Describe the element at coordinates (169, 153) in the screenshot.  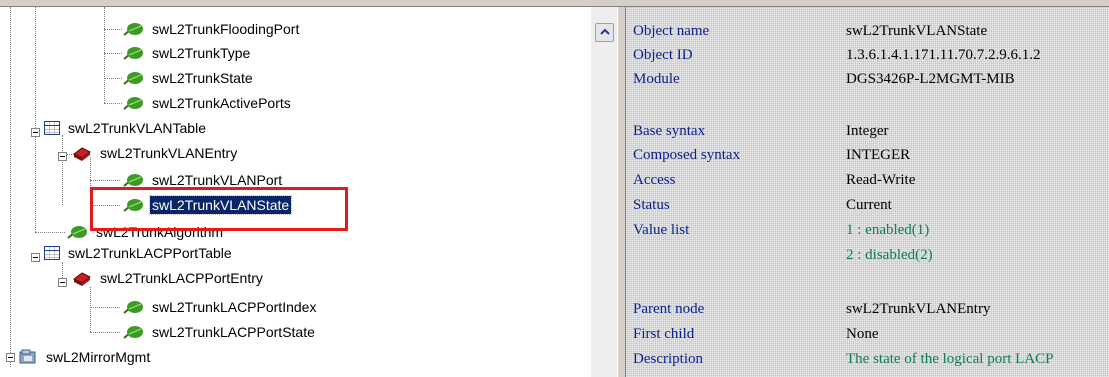
I see `tree-node-label: swL2TrunkVLANEntry` at that location.